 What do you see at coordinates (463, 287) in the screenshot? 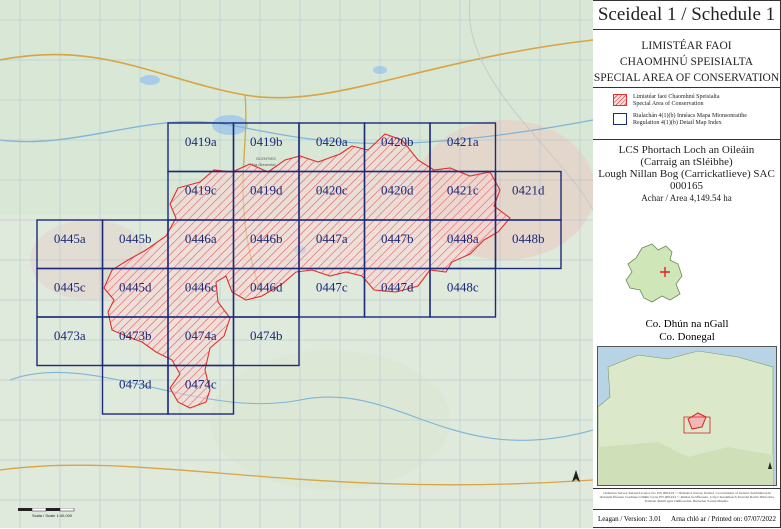
I see `index-tile-label: 0448c` at bounding box center [463, 287].